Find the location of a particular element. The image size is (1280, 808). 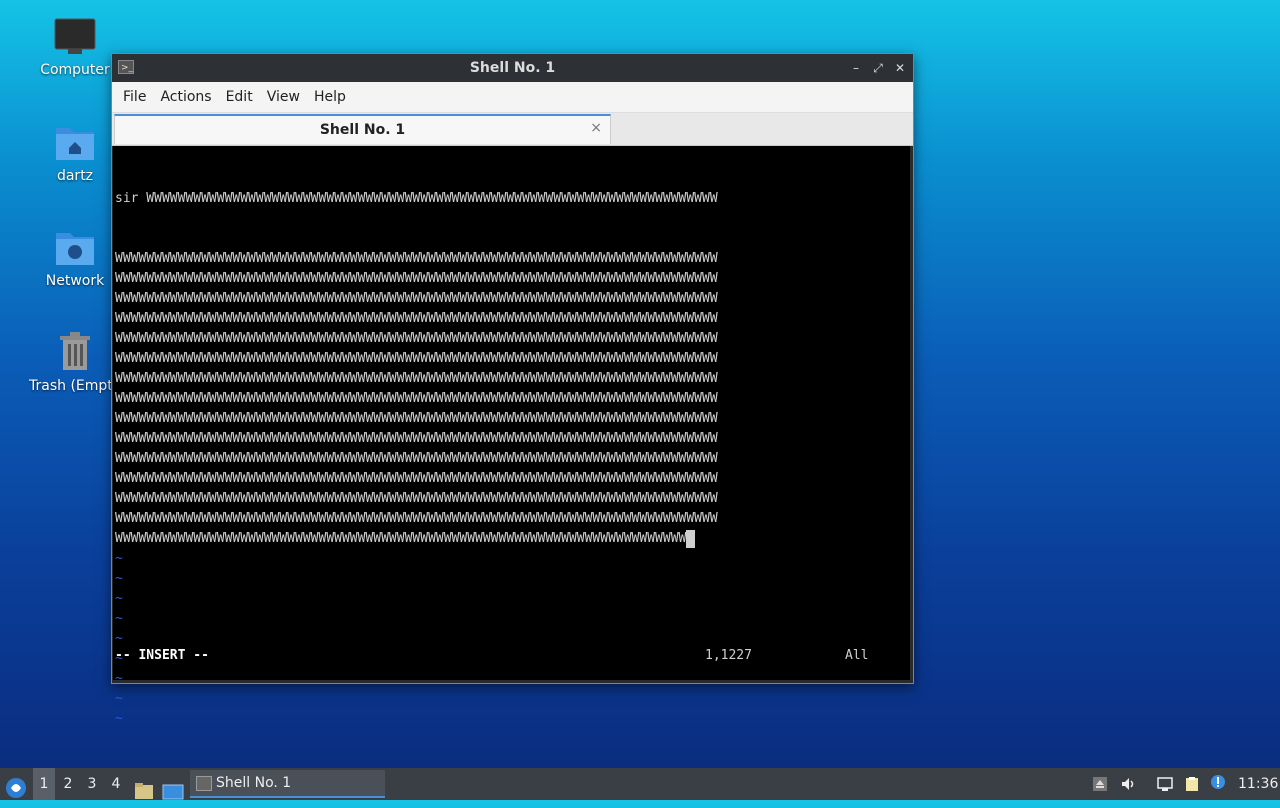

file-manager-icon is located at coordinates (144, 791).